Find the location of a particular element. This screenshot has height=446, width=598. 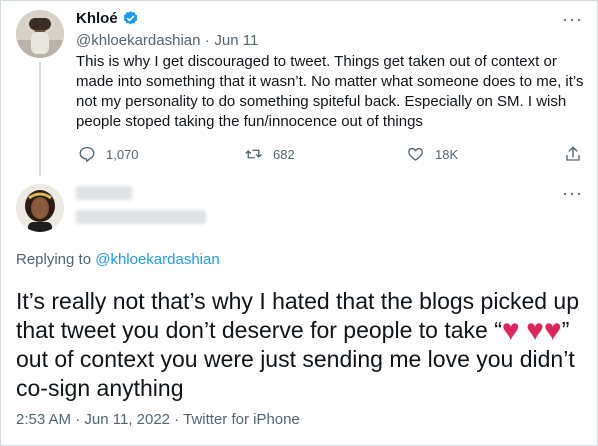

replying-to-line: Replying to @khloekardashian is located at coordinates (118, 259).